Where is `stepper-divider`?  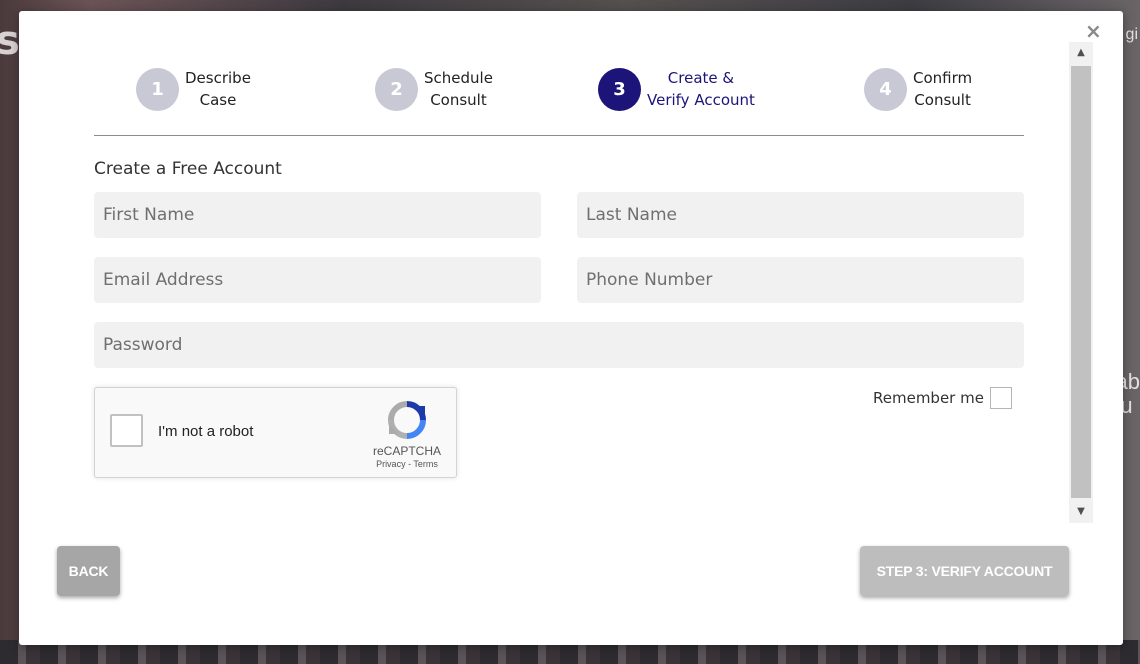 stepper-divider is located at coordinates (559, 135).